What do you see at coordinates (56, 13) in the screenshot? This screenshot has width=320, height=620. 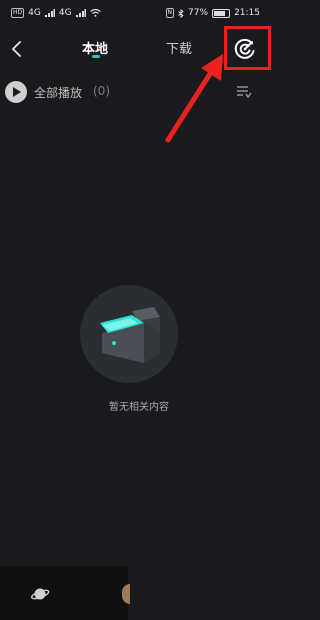 I see `status-left: HD 4G 4G` at bounding box center [56, 13].